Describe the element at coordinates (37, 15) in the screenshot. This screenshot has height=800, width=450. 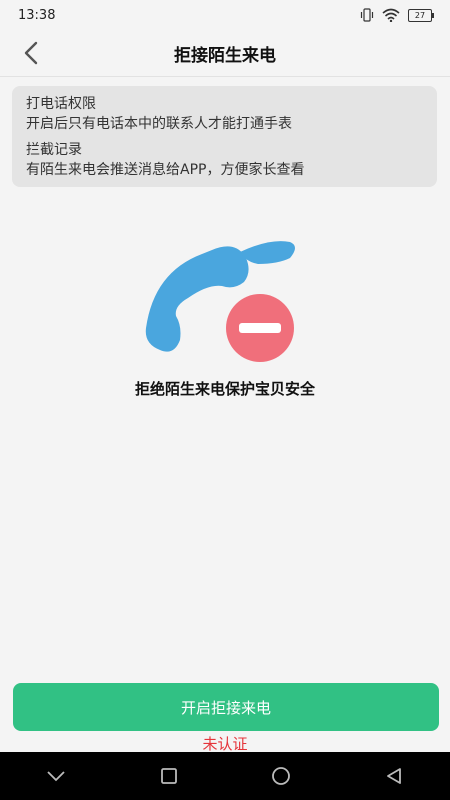
I see `status-time: 13:38` at that location.